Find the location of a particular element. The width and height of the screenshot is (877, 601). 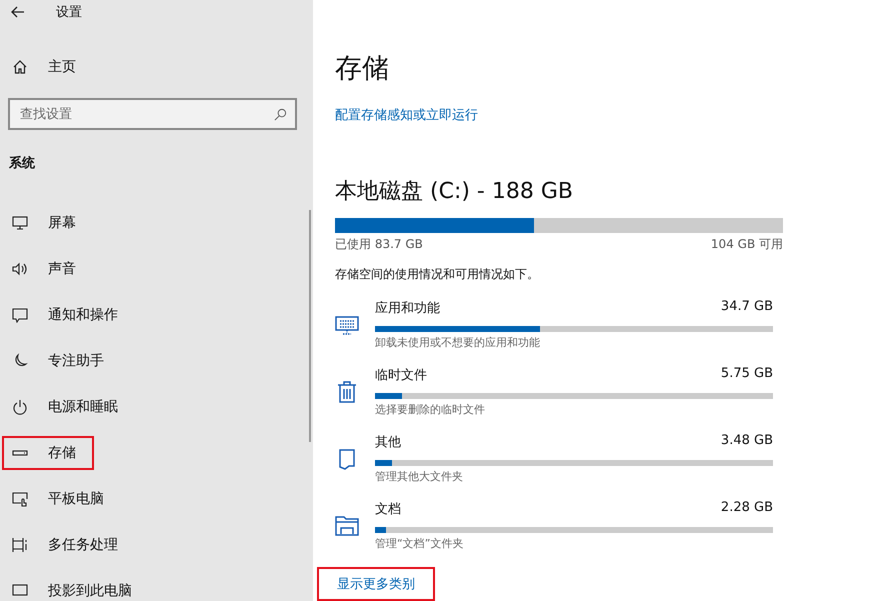

category-hint: 卸载未使用或不想要的应用和功能 is located at coordinates (458, 342).